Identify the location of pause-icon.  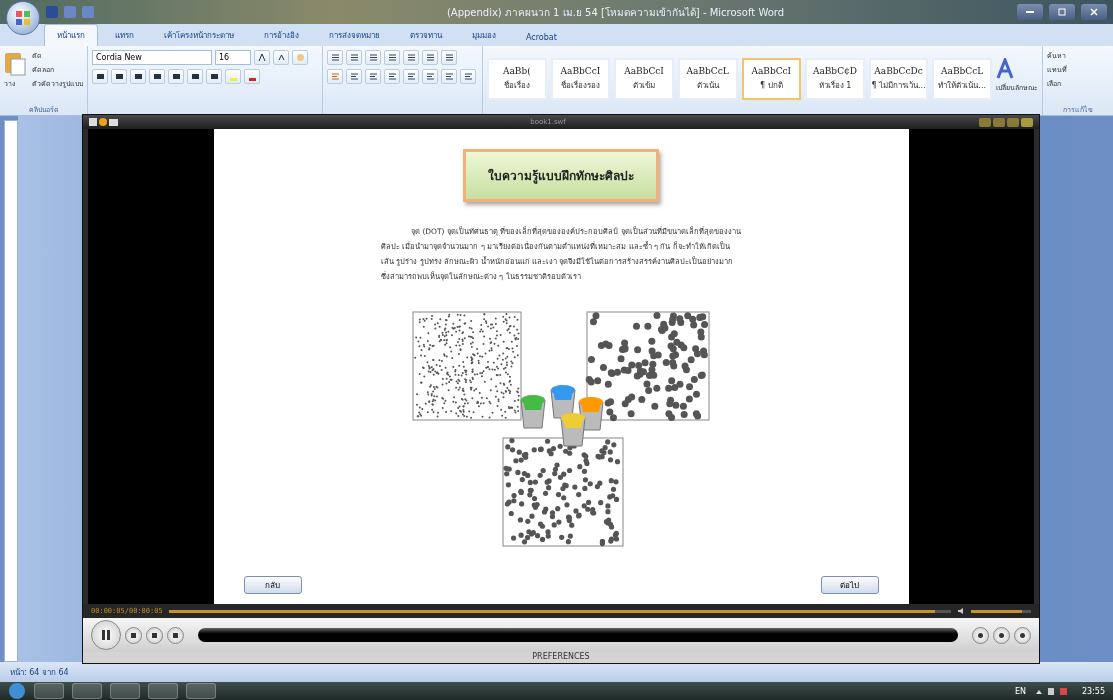
(106, 635).